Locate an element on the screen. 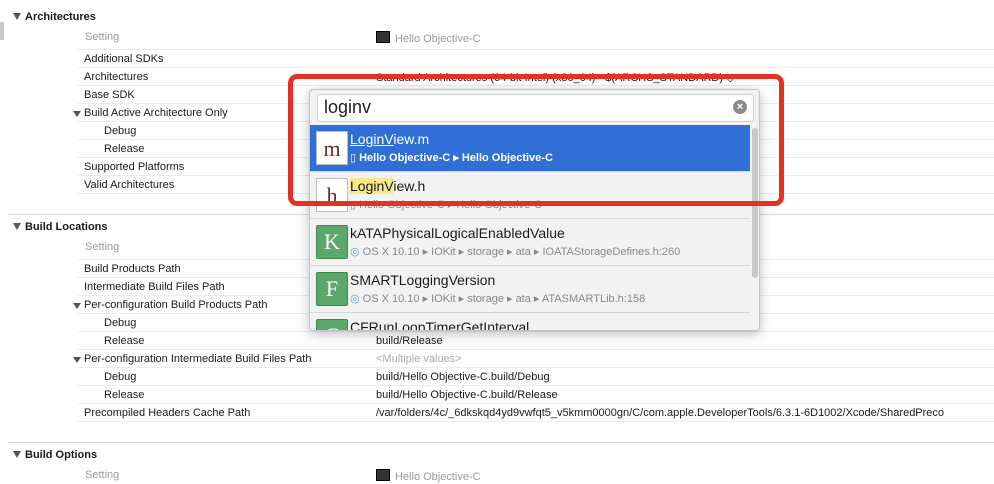 The image size is (994, 484). setting-name: Additional SDKs is located at coordinates (124, 59).